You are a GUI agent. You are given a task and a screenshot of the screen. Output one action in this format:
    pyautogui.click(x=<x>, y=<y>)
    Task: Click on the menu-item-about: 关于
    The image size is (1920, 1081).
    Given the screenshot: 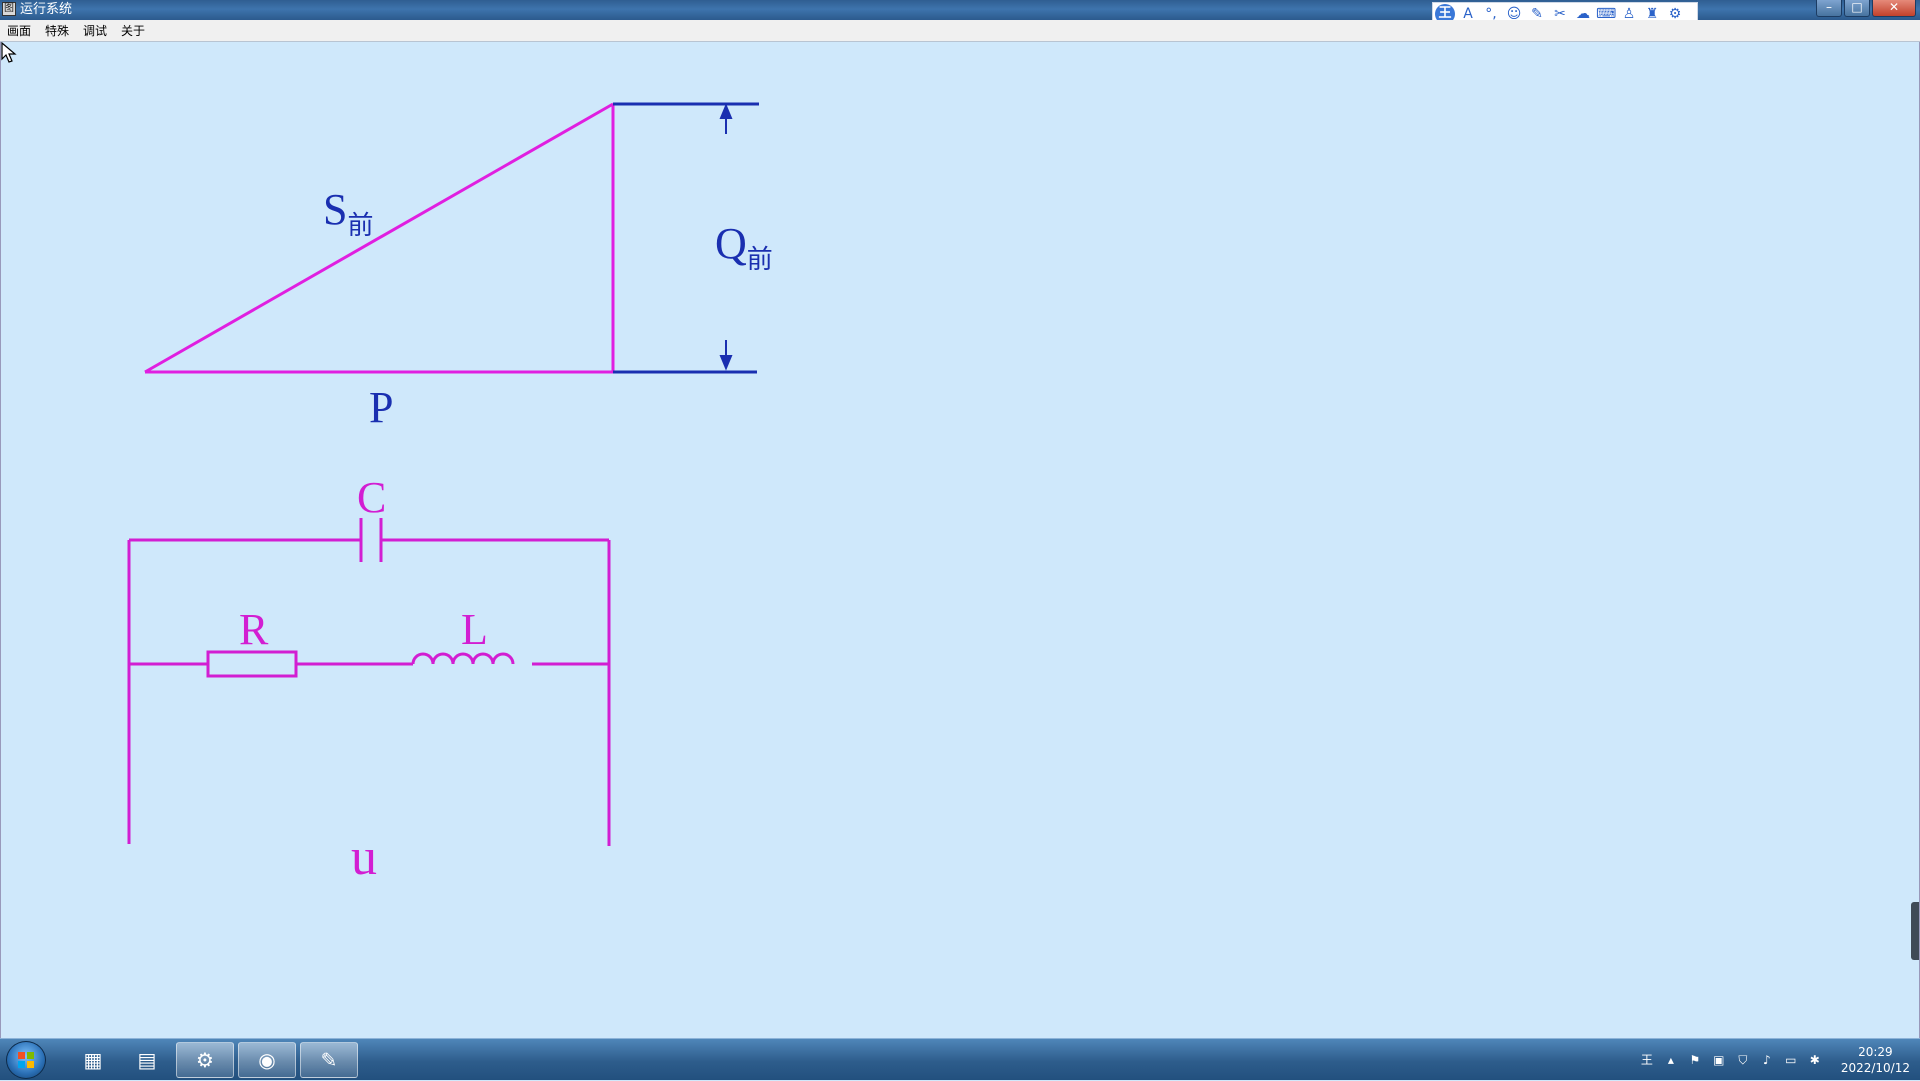 What is the action you would take?
    pyautogui.click(x=133, y=31)
    